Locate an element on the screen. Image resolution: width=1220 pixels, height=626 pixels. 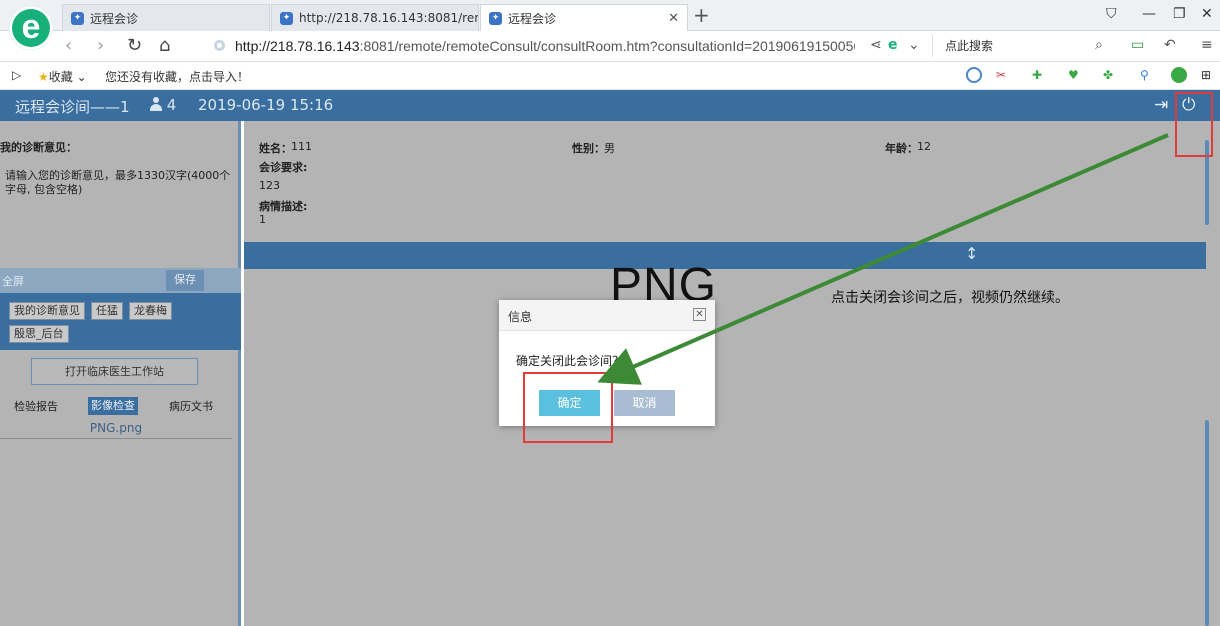
requirement-label: 会诊要求: is located at coordinates (283, 167).